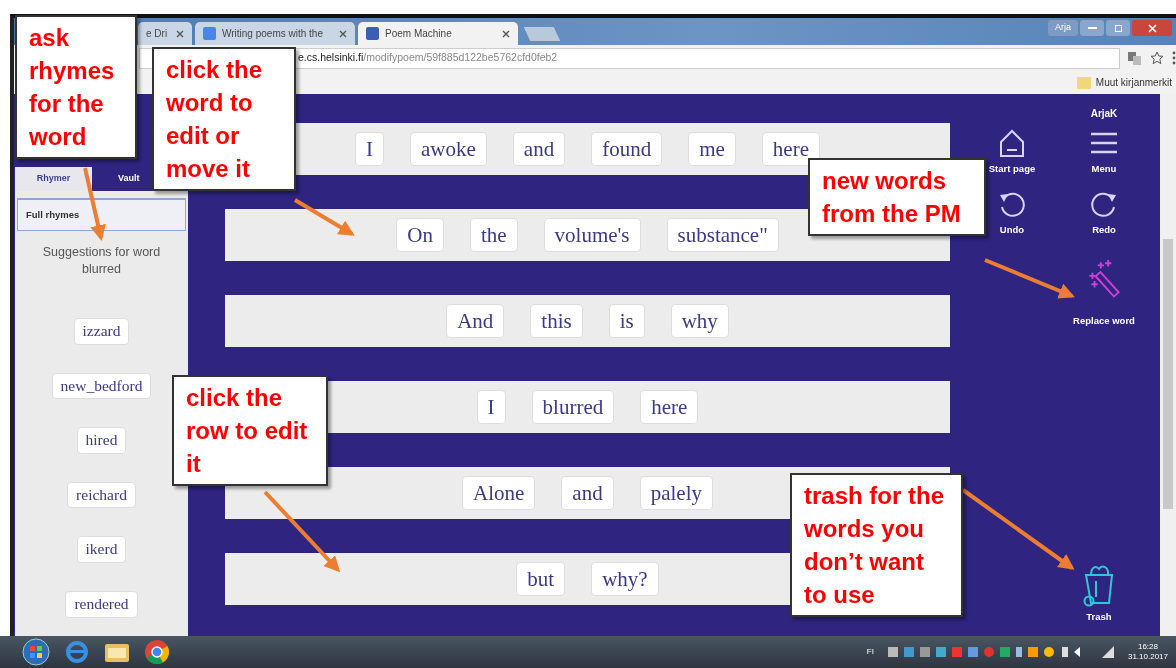  What do you see at coordinates (1104, 114) in the screenshot?
I see `user-name: ArjaK` at bounding box center [1104, 114].